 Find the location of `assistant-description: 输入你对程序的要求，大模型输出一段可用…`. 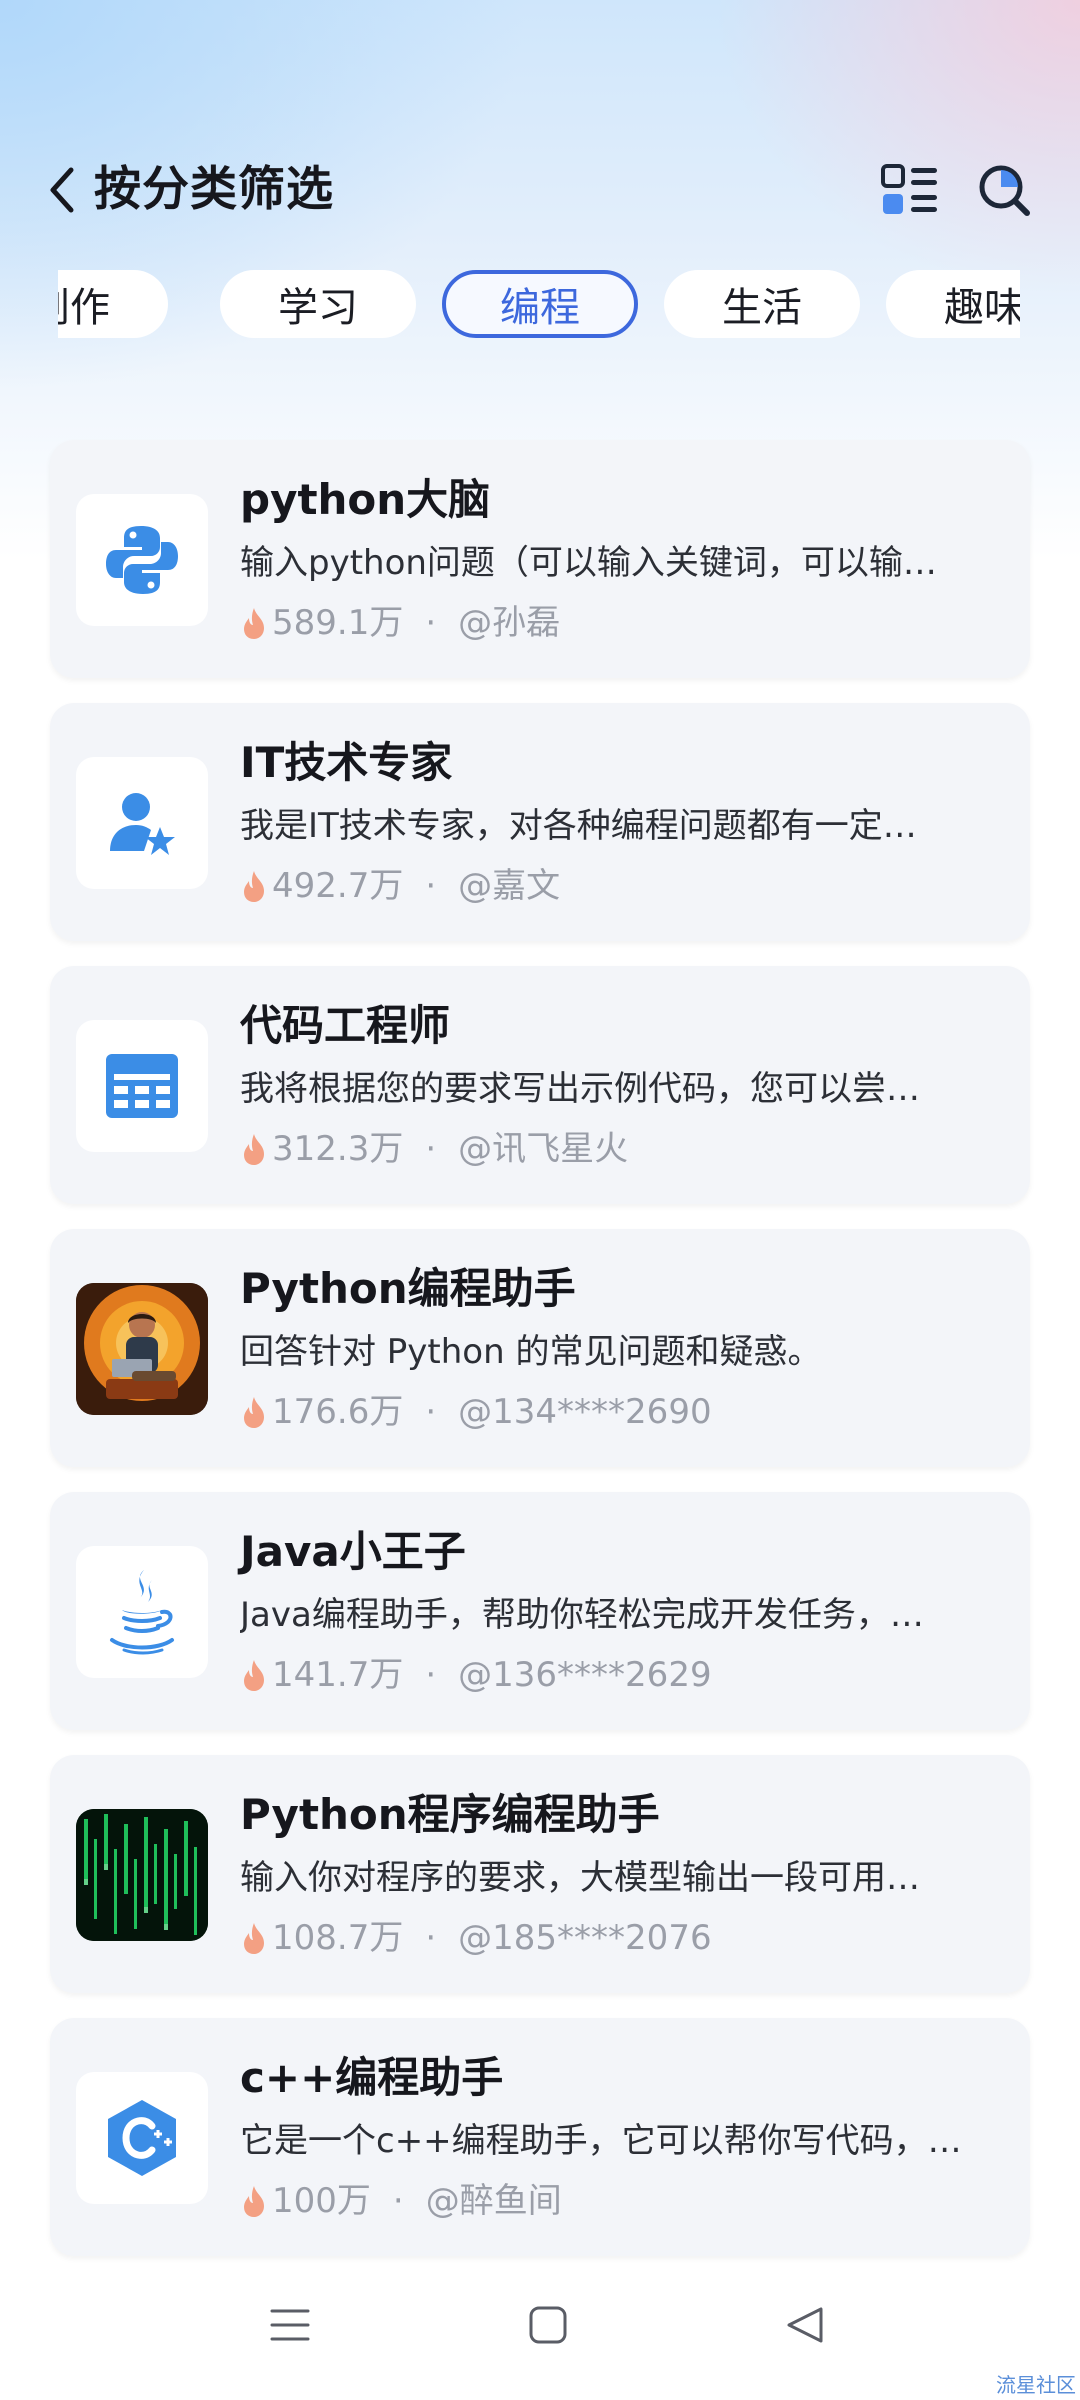

assistant-description: 输入你对程序的要求，大模型输出一段可用… is located at coordinates (580, 1878).